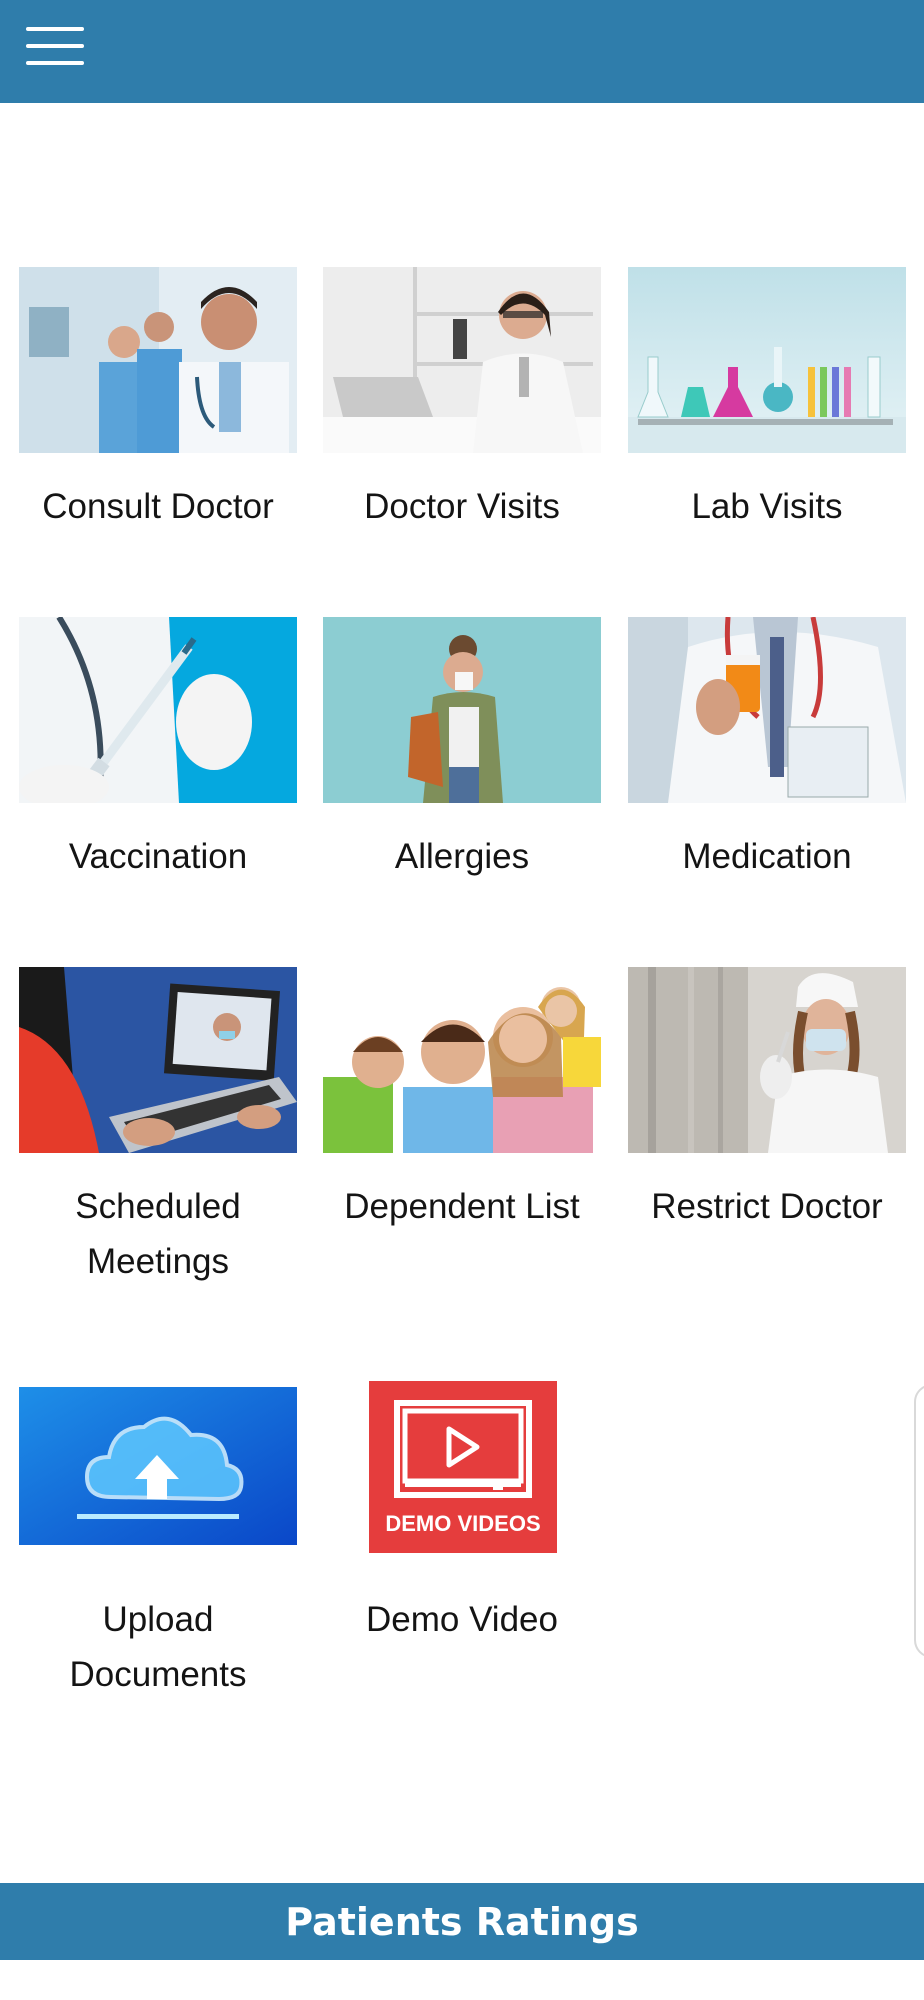 The width and height of the screenshot is (924, 2000). What do you see at coordinates (462, 710) in the screenshot?
I see `woman-sneezing-photo` at bounding box center [462, 710].